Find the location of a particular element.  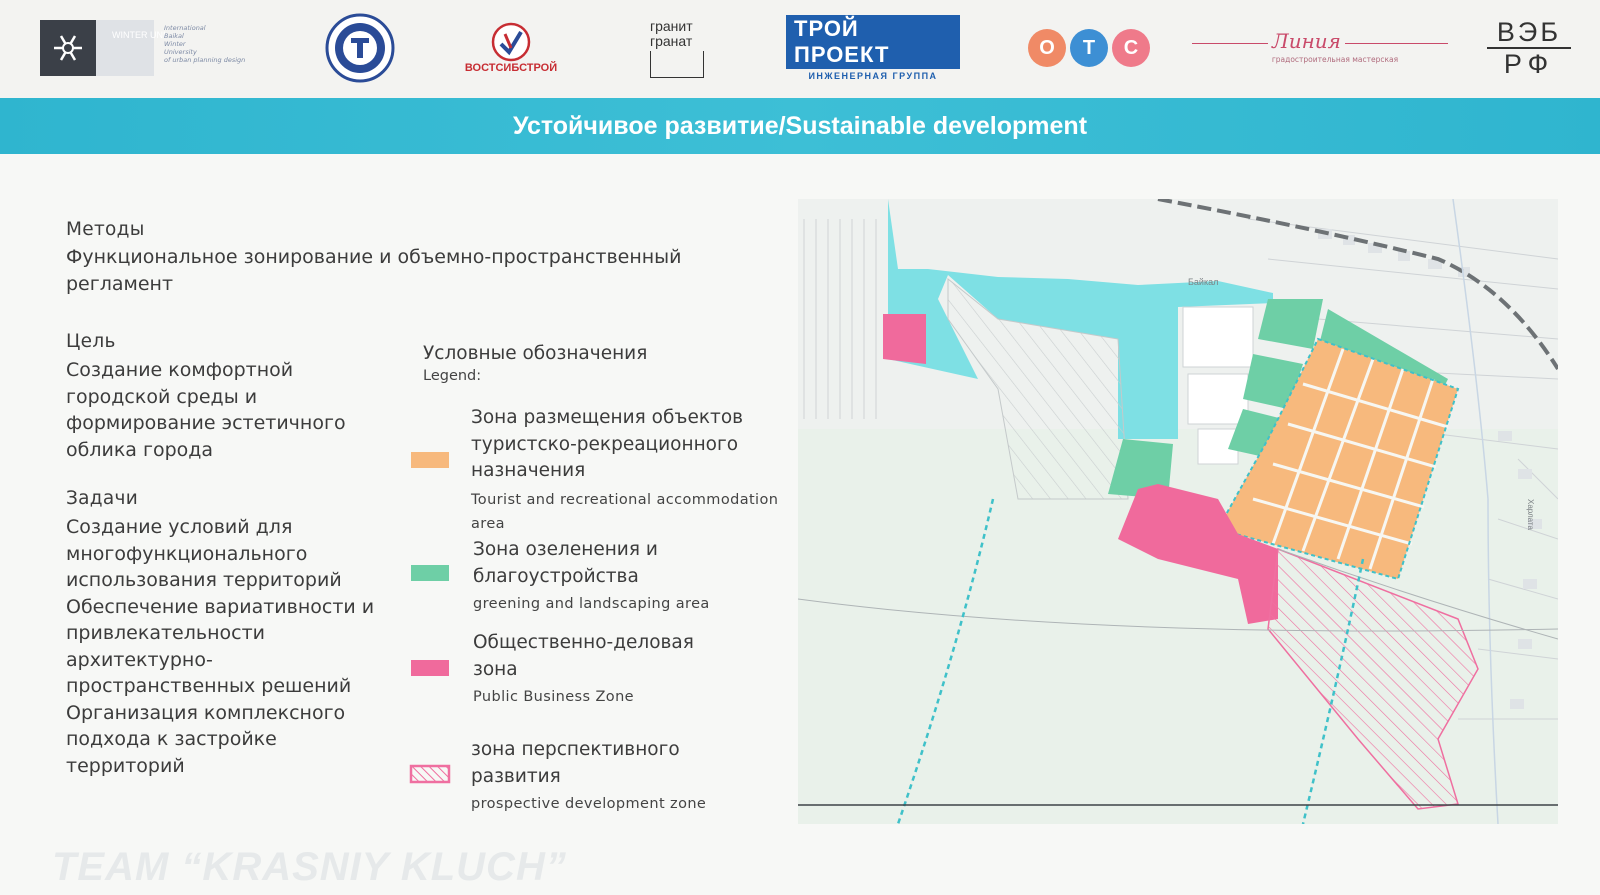

veb-rf-logo: ВЭБ РФ is located at coordinates (1529, 48).